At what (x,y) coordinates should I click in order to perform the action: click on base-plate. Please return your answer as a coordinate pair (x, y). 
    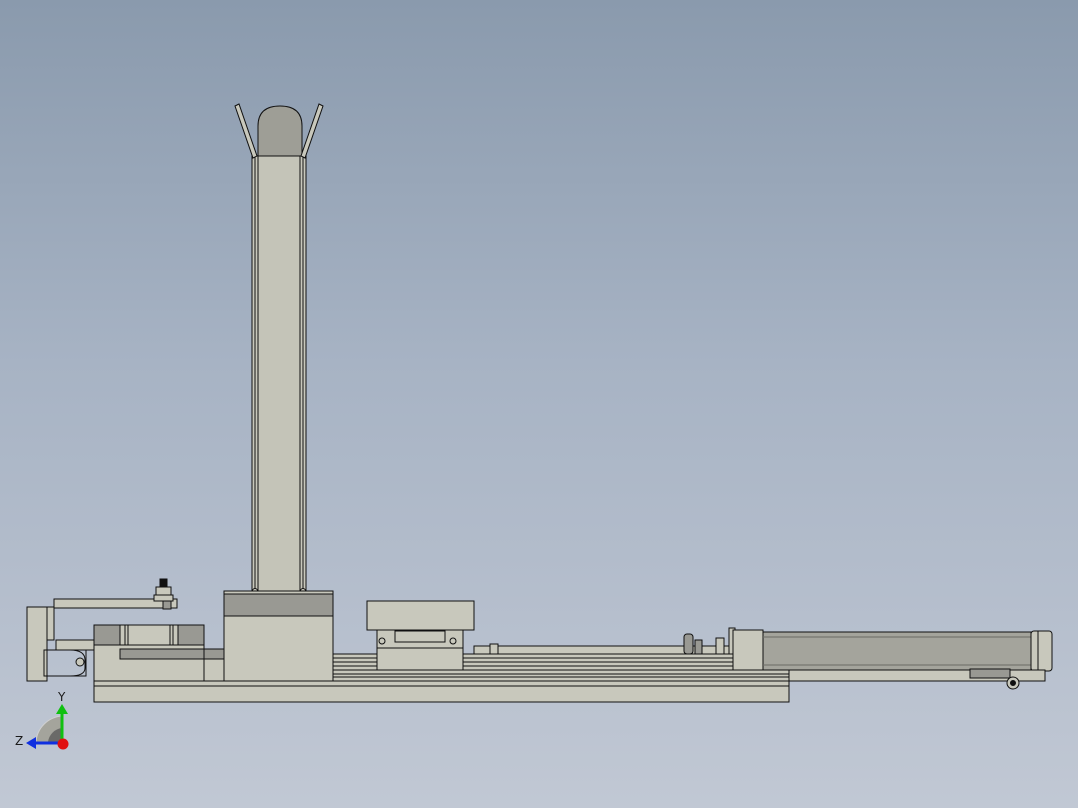
    Looking at the image, I should click on (441, 691).